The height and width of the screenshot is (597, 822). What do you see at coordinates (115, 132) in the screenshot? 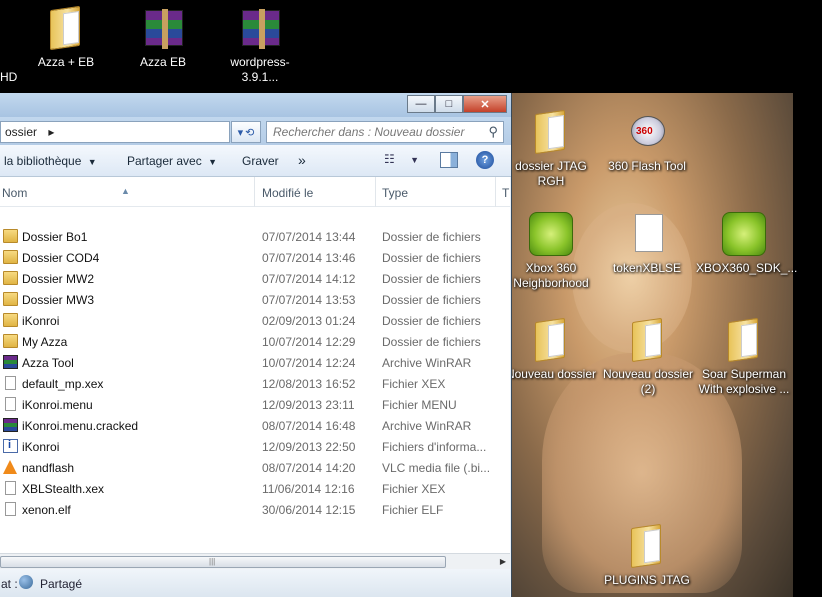
I see `address-bar: ossier ▸` at bounding box center [115, 132].